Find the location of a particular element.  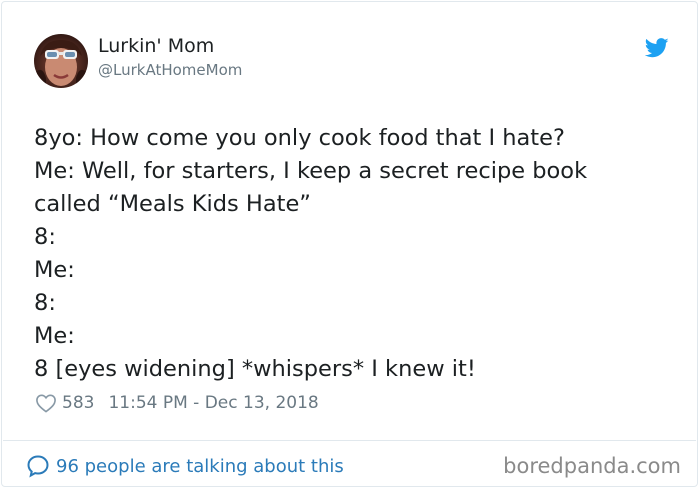

tweet-meta: 583 11:54 PM - Dec 13, 2018 is located at coordinates (177, 403).